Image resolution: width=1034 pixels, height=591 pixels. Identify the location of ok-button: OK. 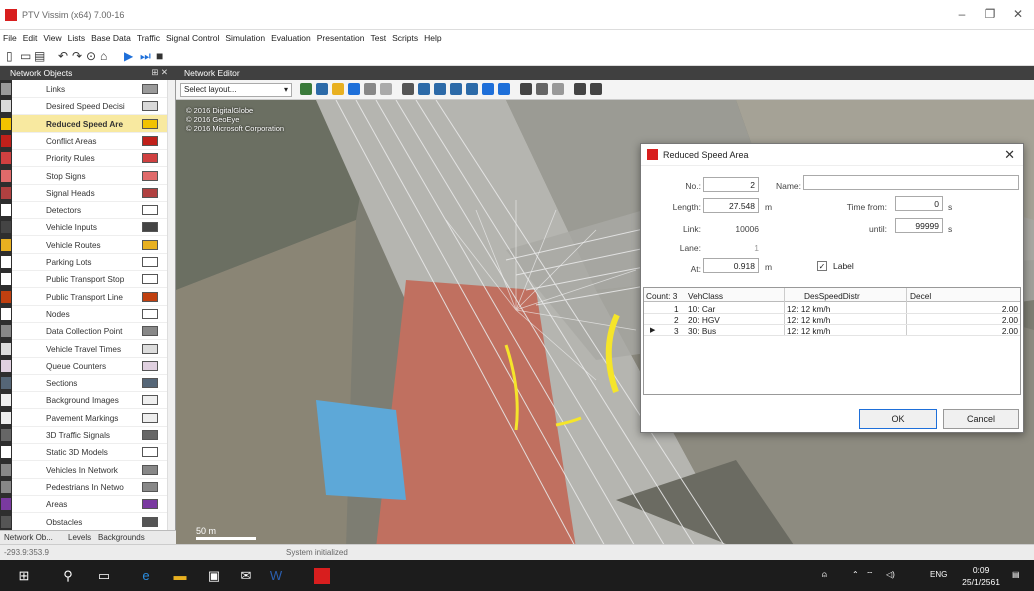
(898, 419).